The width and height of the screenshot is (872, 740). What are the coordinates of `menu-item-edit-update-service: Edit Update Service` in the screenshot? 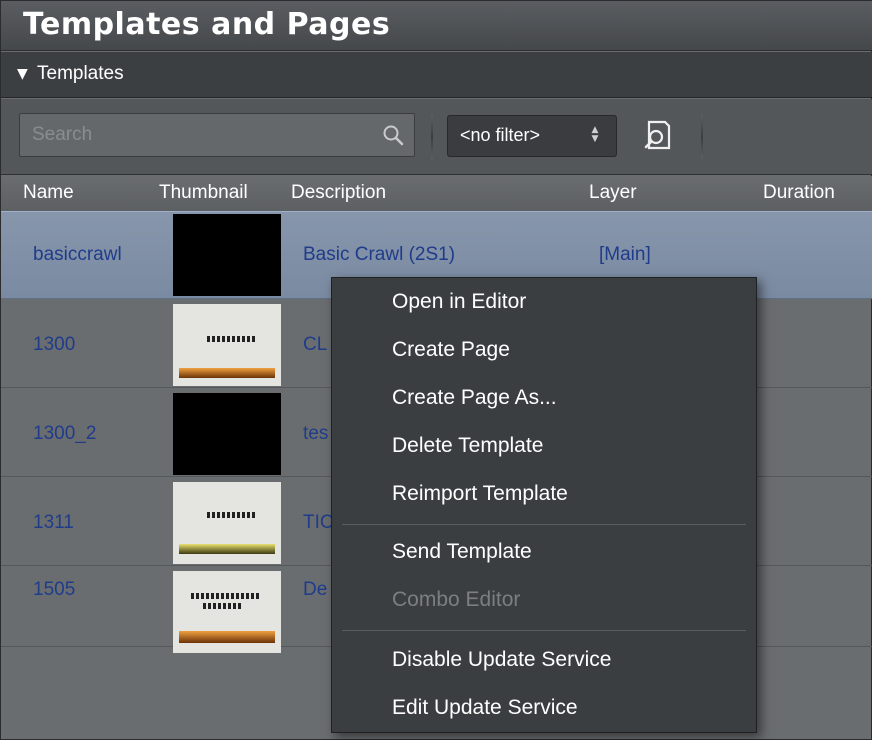 It's located at (485, 708).